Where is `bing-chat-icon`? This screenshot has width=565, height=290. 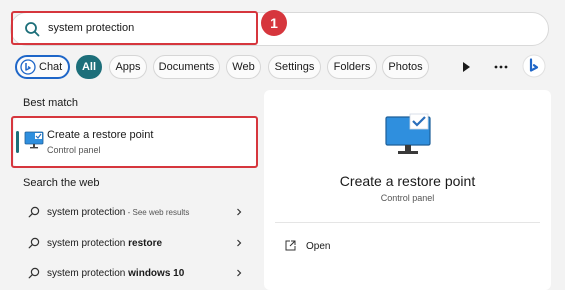
bing-chat-icon is located at coordinates (28, 67).